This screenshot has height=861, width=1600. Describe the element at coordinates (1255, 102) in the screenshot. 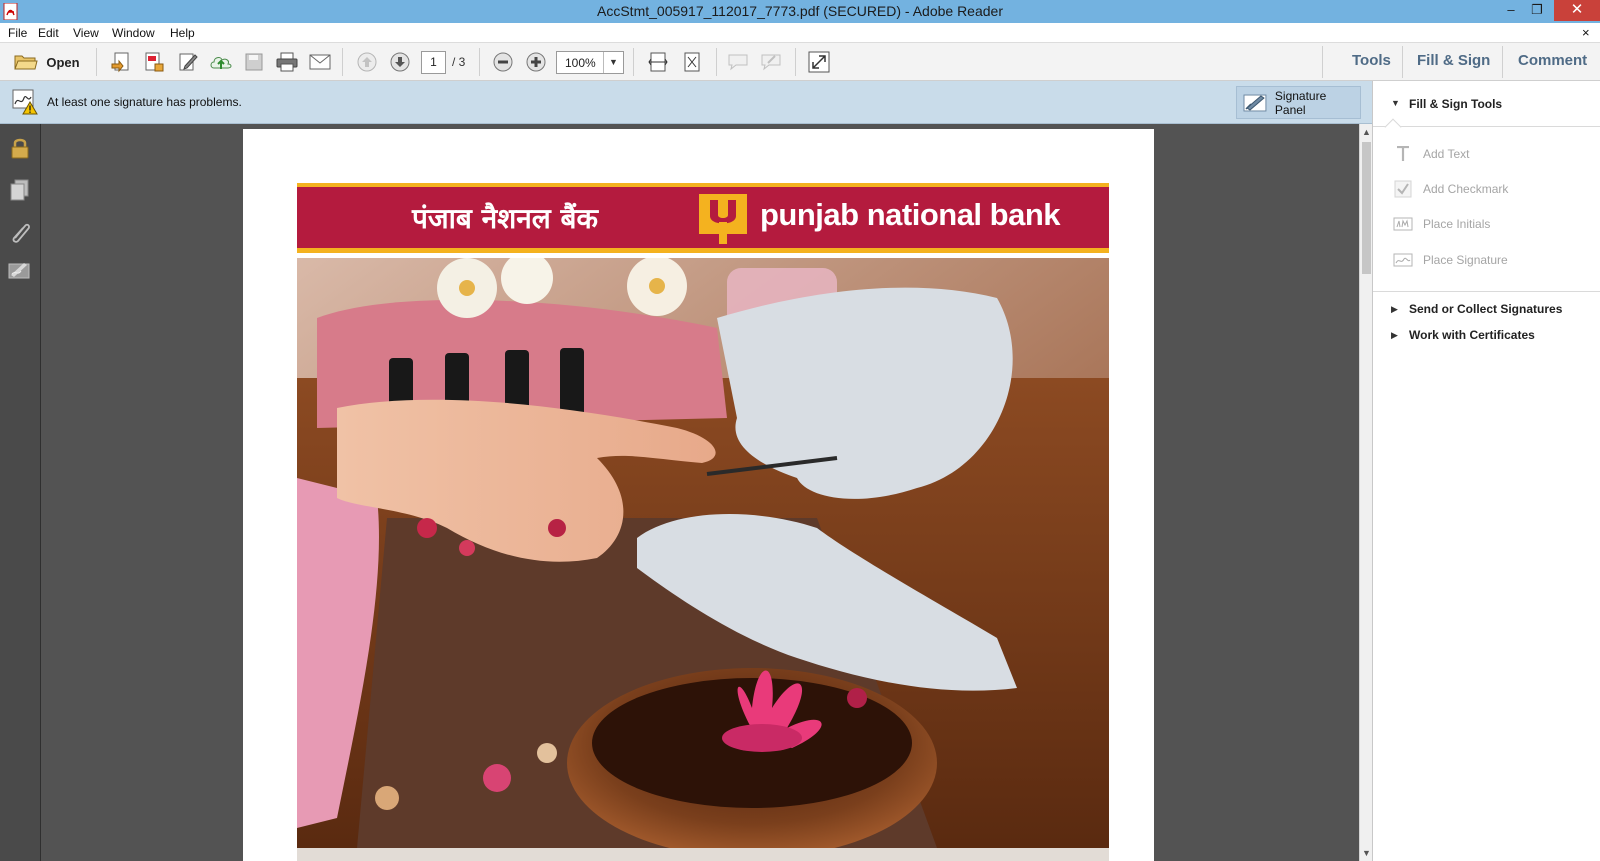

I see `signature-pen-icon` at that location.